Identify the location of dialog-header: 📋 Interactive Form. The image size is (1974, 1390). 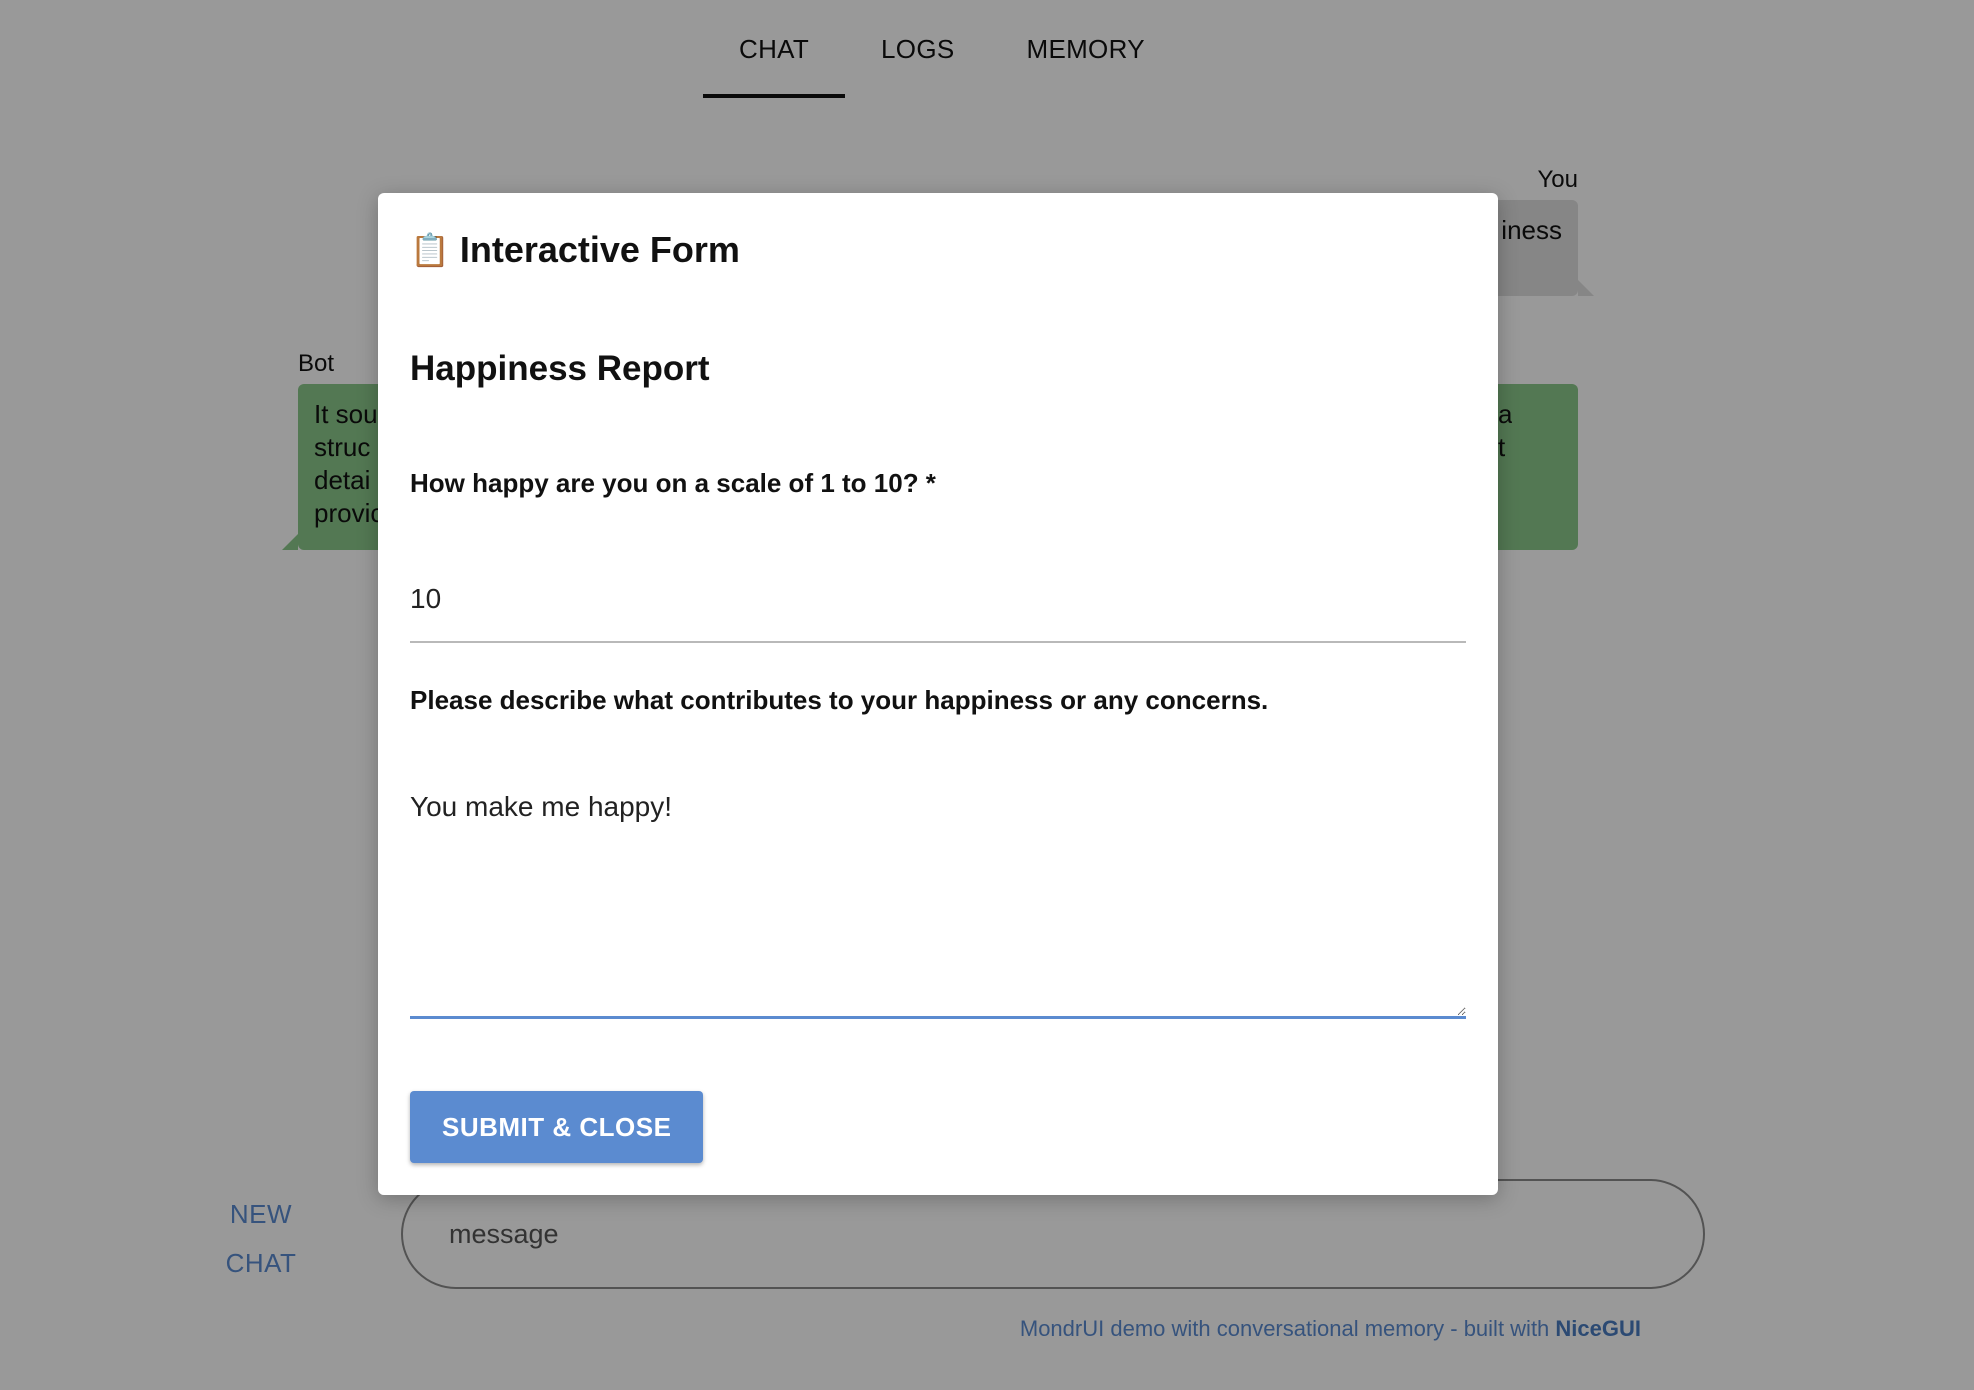
(575, 250).